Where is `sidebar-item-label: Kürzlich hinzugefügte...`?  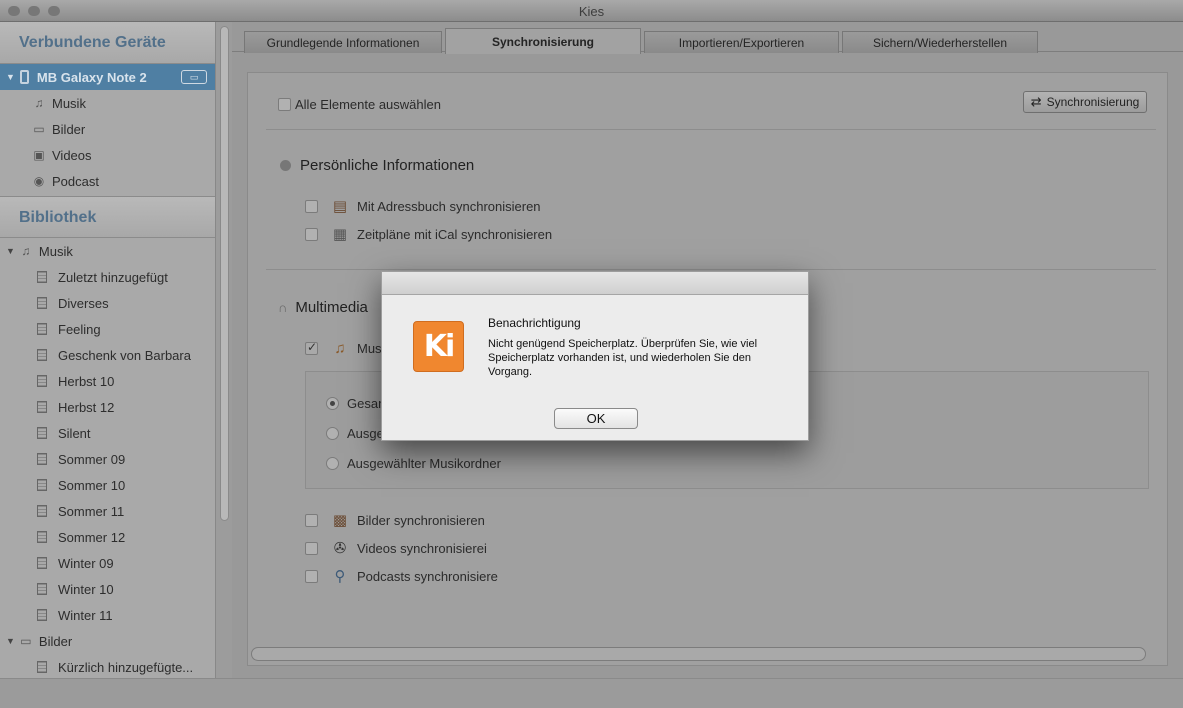
sidebar-item-label: Kürzlich hinzugefügte... is located at coordinates (126, 667).